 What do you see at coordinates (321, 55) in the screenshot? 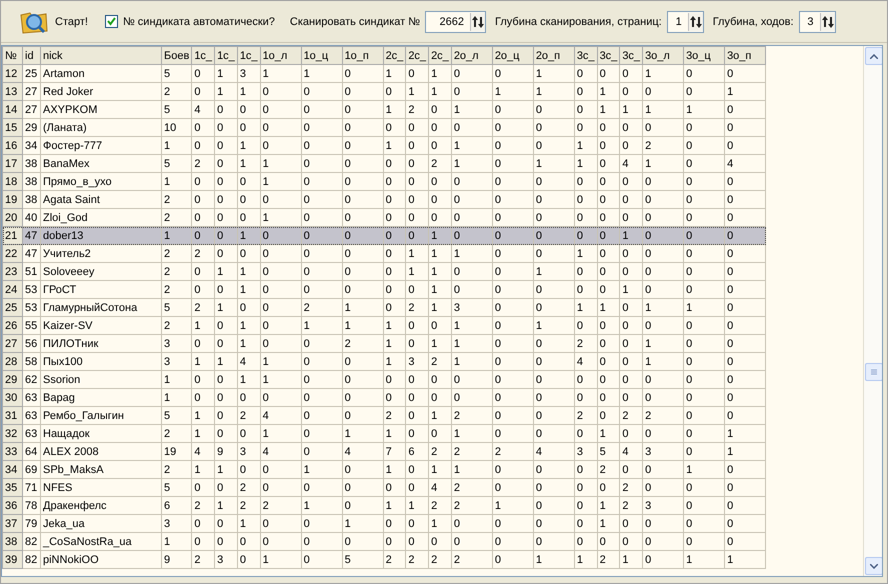
I see `column-header: 1о_ц` at bounding box center [321, 55].